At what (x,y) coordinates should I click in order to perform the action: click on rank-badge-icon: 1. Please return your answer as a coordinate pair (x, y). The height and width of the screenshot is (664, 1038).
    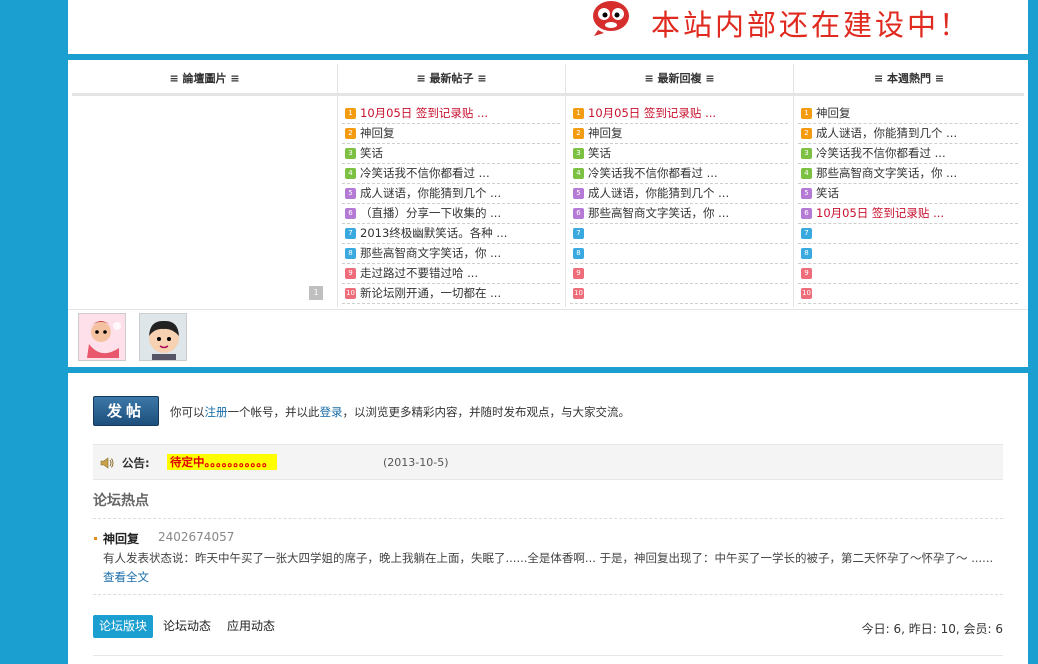
    Looking at the image, I should click on (806, 113).